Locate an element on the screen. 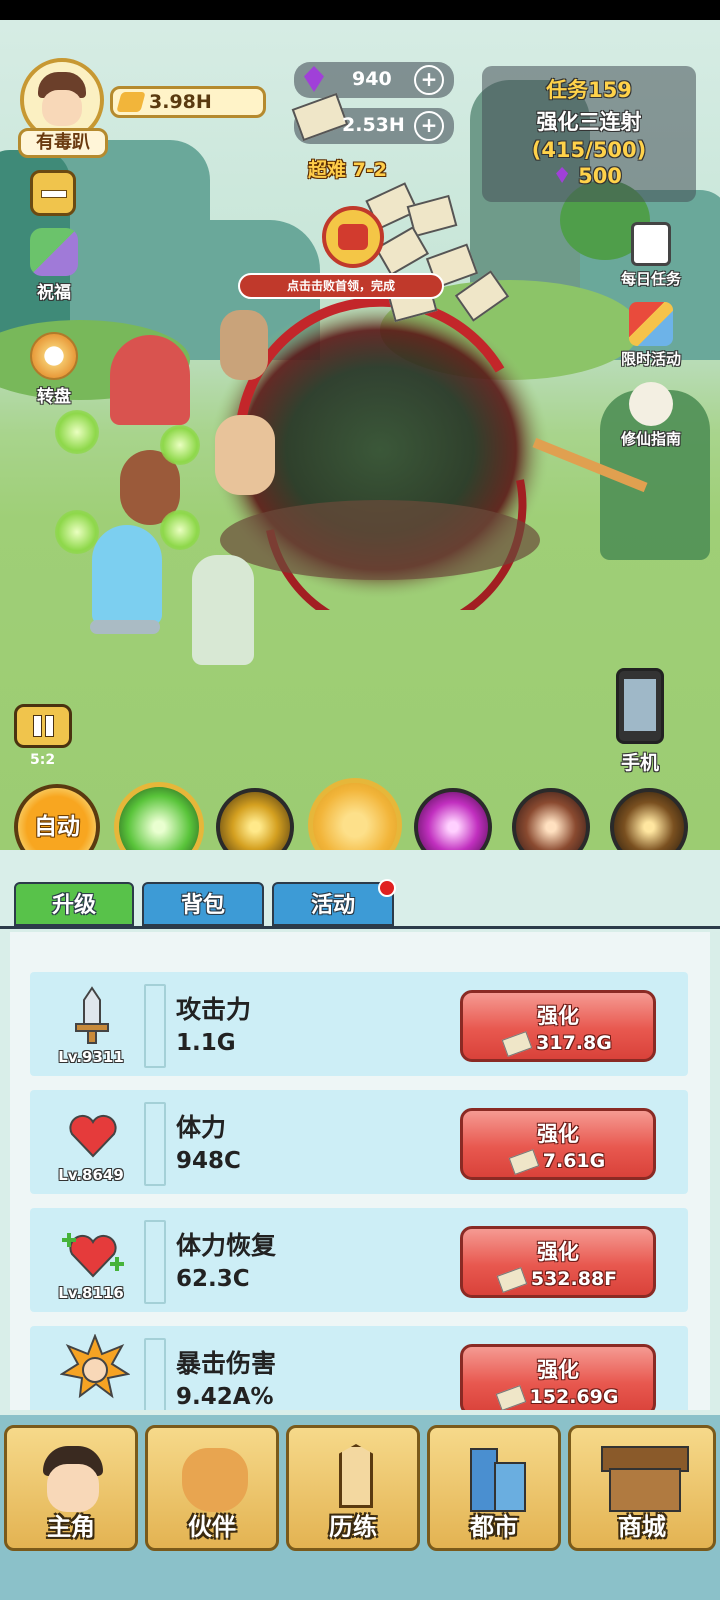  speed-label: 5:2 is located at coordinates (43, 760).